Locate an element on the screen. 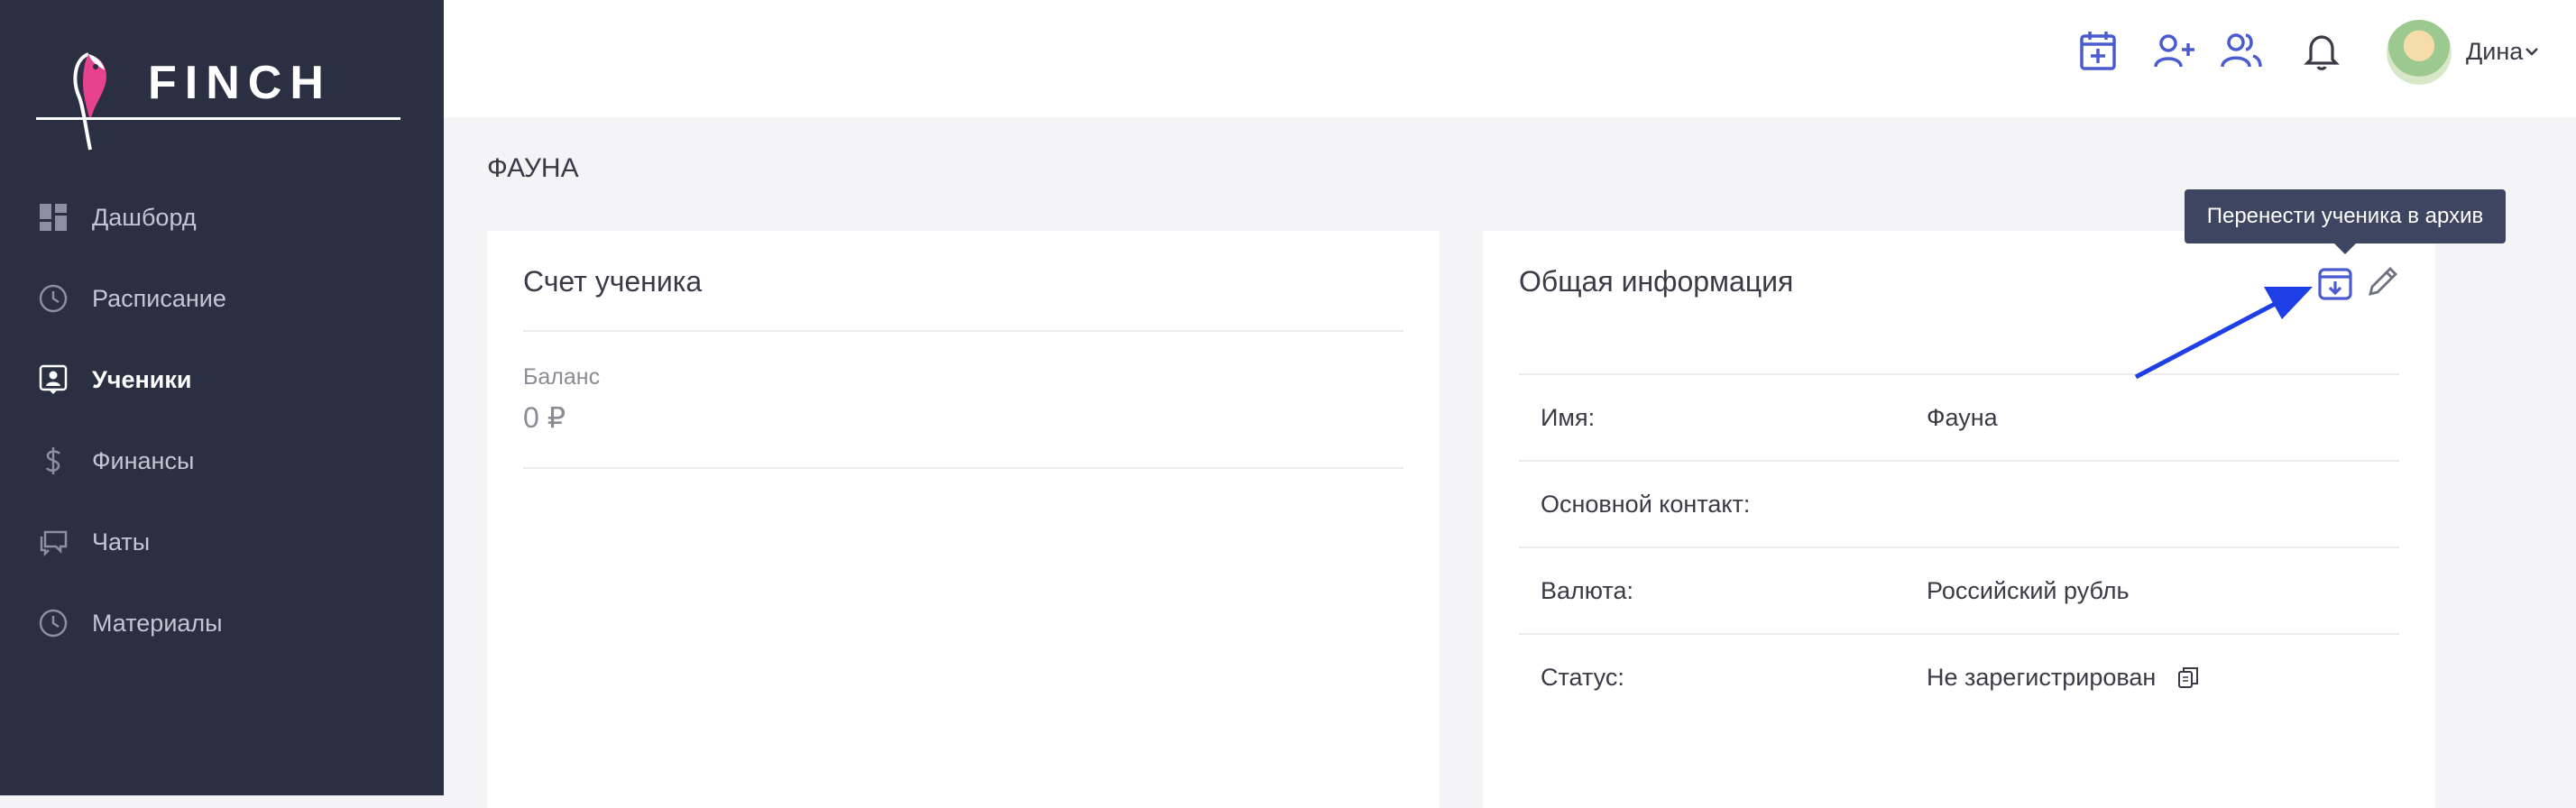 The width and height of the screenshot is (2576, 808). info-row-currency: Валюта: Российский рубль is located at coordinates (1959, 592).